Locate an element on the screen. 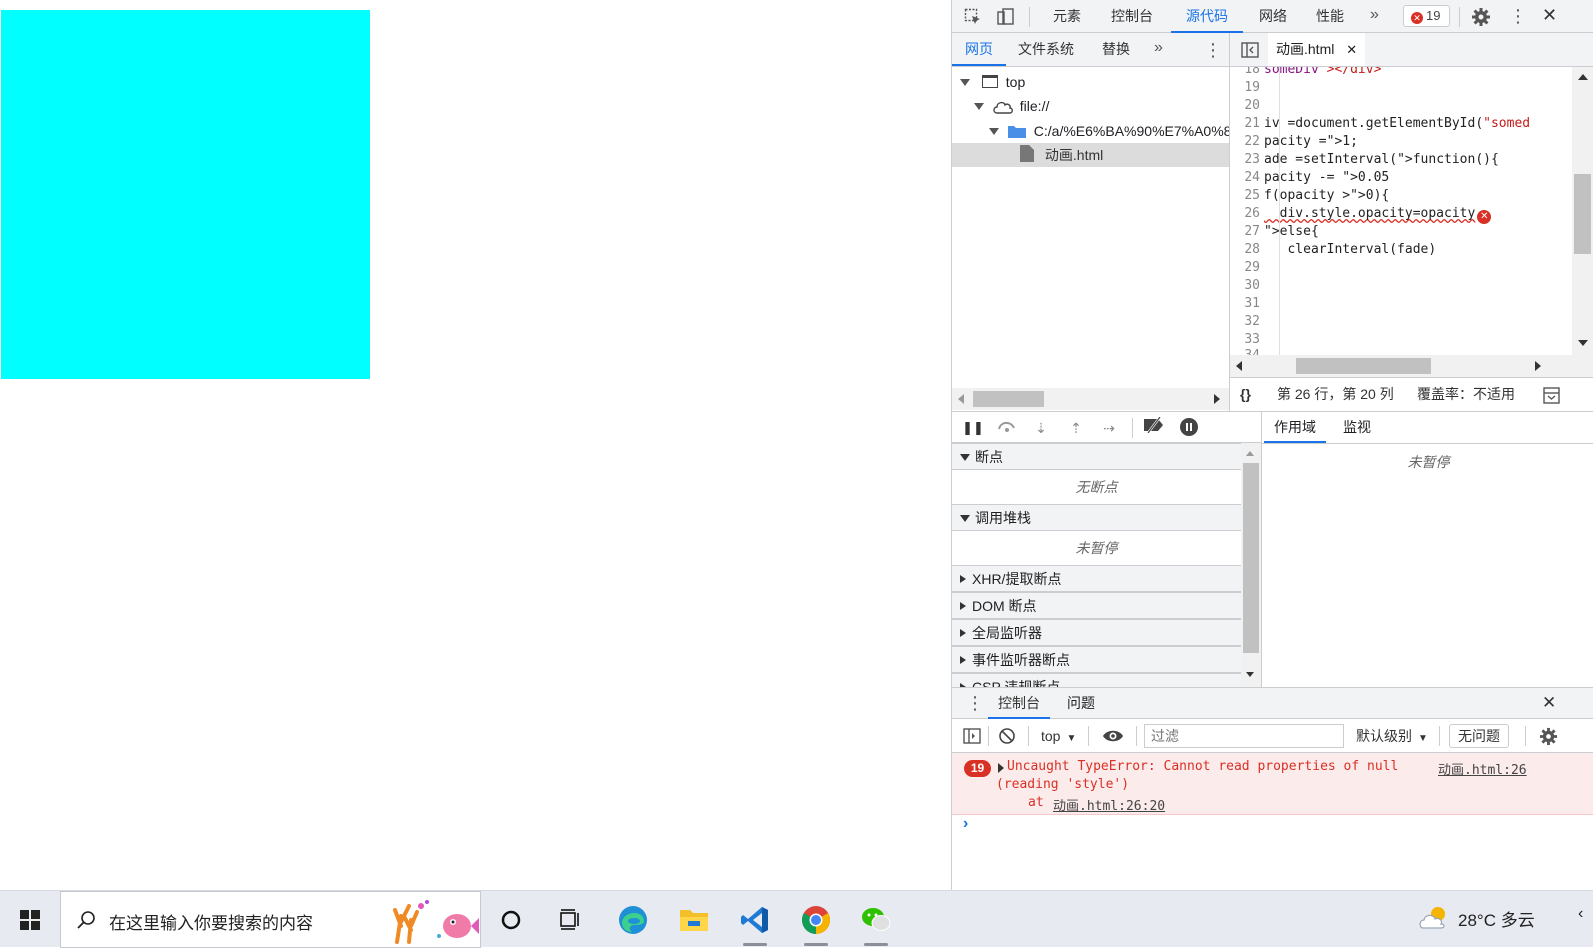  line-number: 31 is located at coordinates (1252, 303).